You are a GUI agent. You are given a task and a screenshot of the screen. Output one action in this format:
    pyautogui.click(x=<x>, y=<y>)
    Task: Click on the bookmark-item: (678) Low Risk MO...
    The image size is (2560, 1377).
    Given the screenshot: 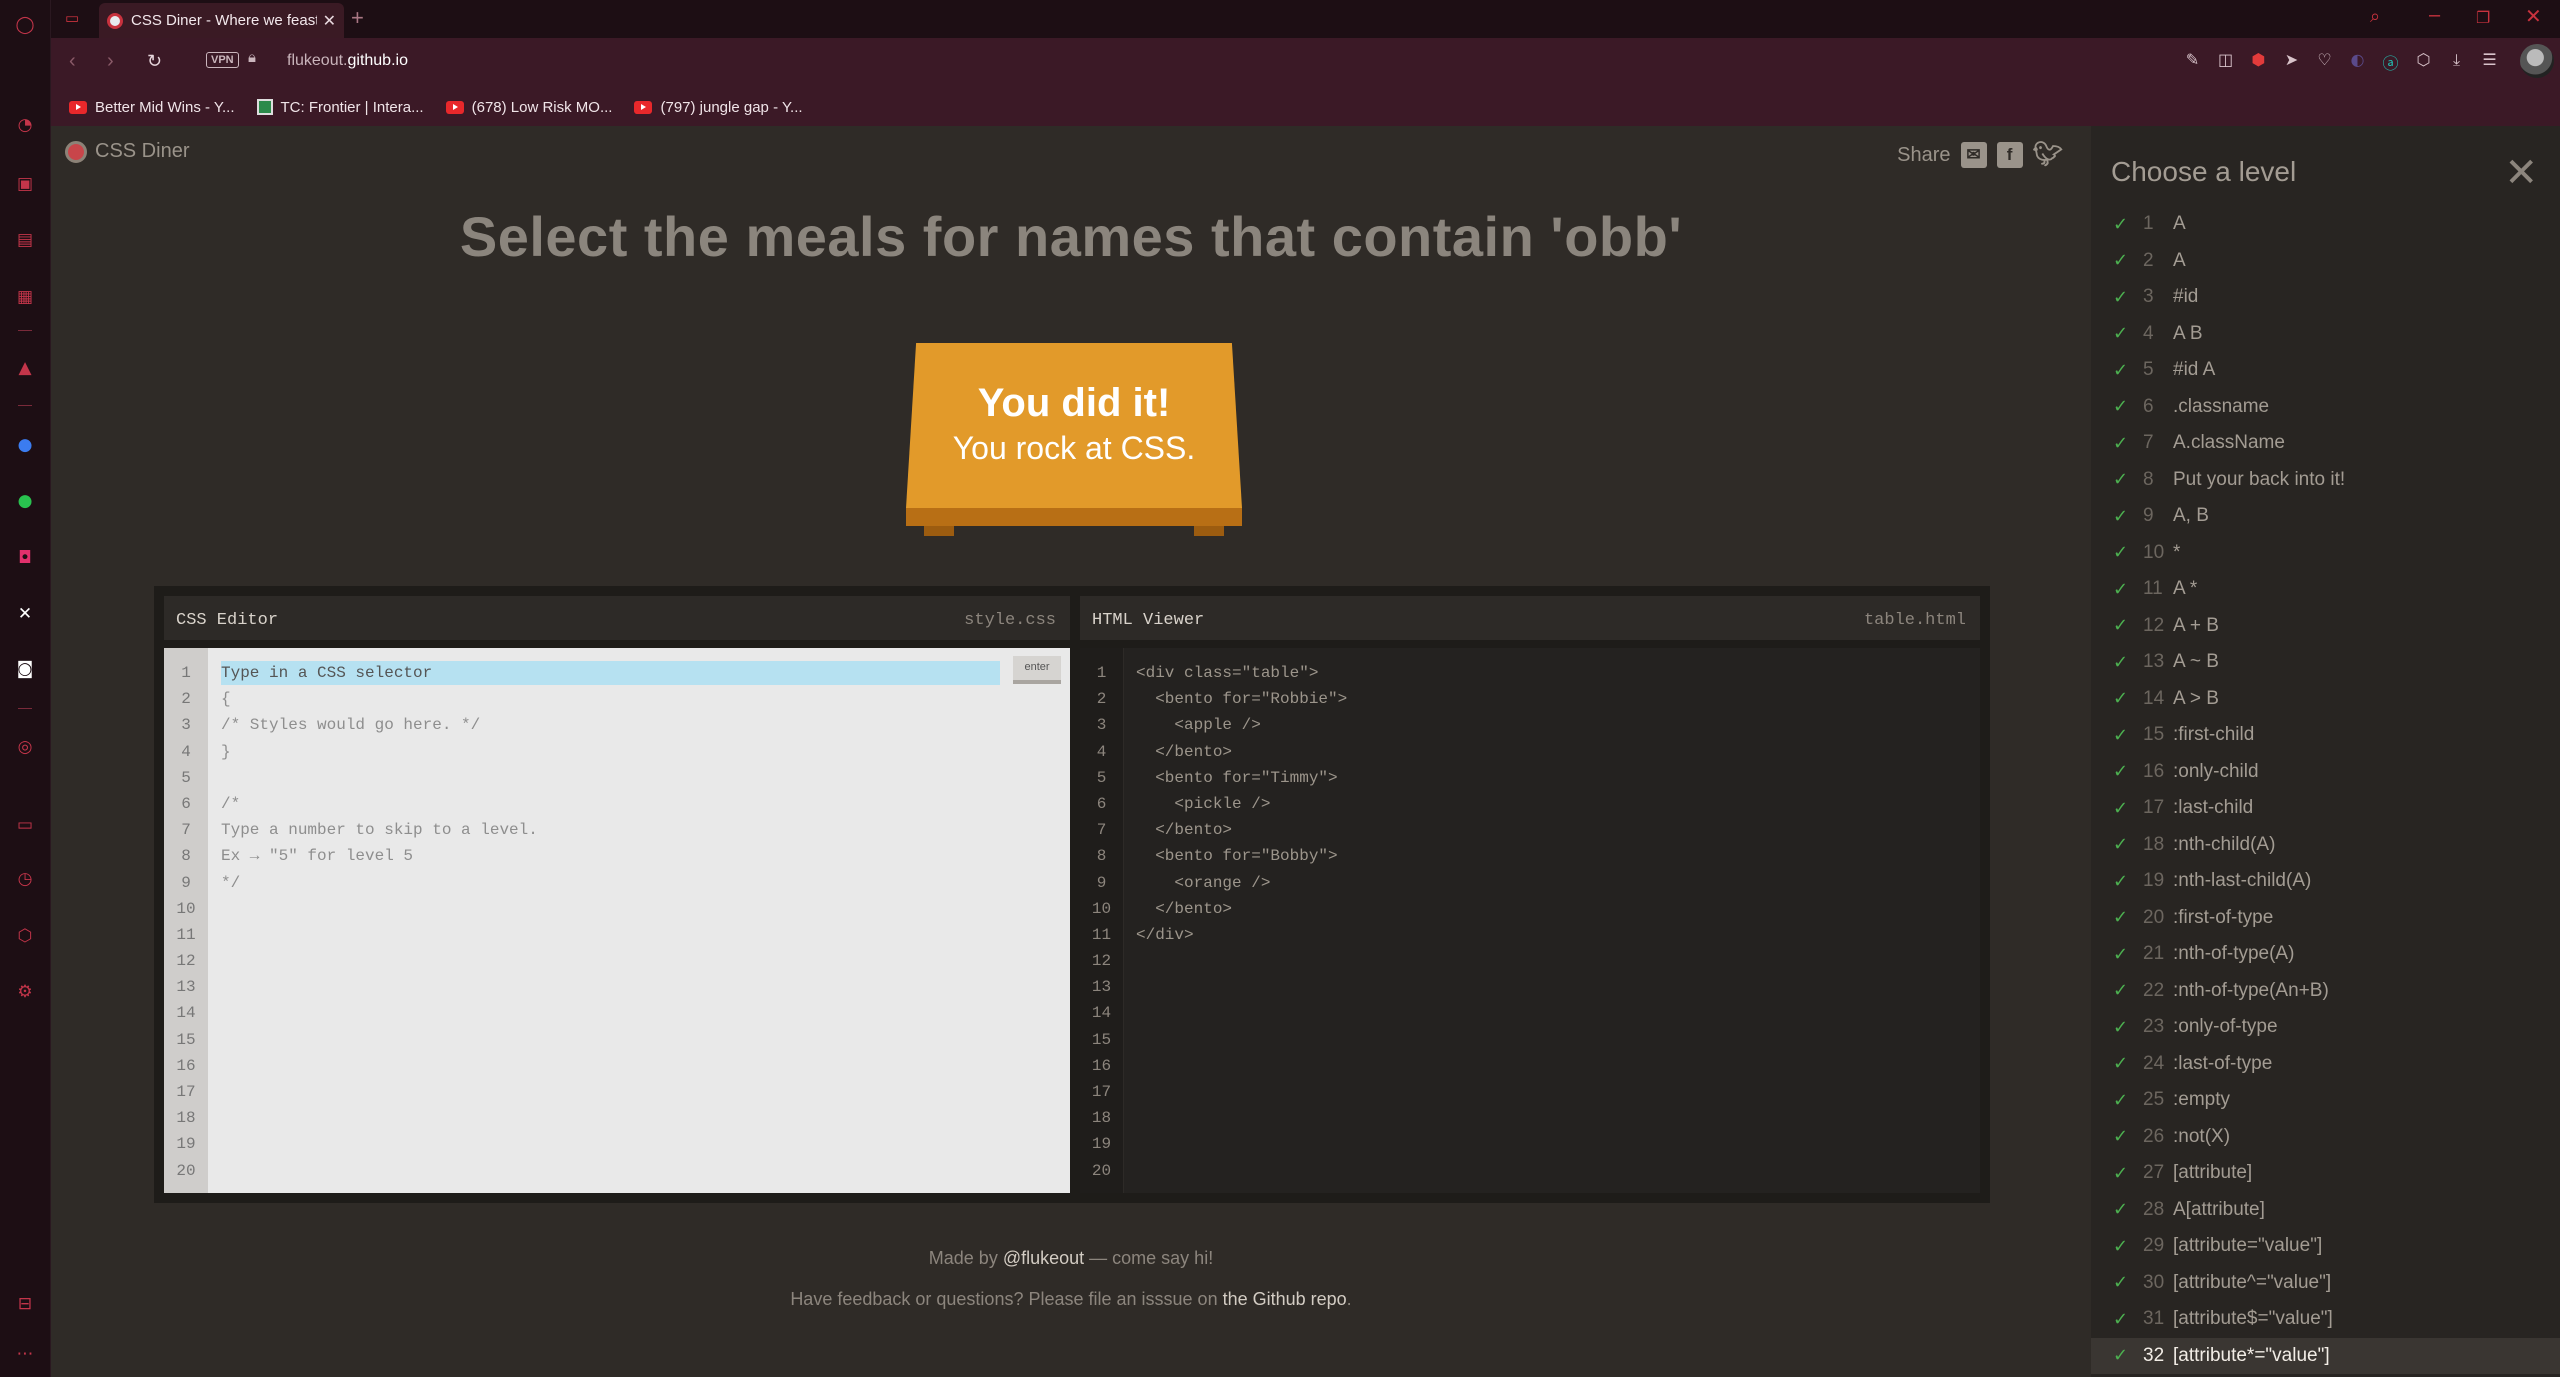 What is the action you would take?
    pyautogui.click(x=528, y=107)
    